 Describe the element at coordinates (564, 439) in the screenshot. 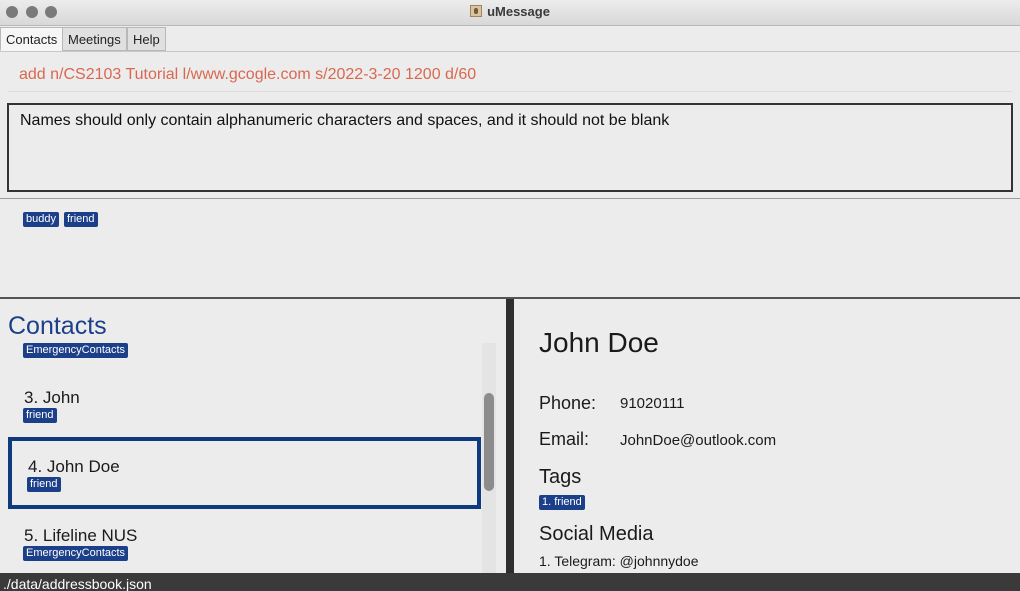

I see `email-label: Email:` at that location.